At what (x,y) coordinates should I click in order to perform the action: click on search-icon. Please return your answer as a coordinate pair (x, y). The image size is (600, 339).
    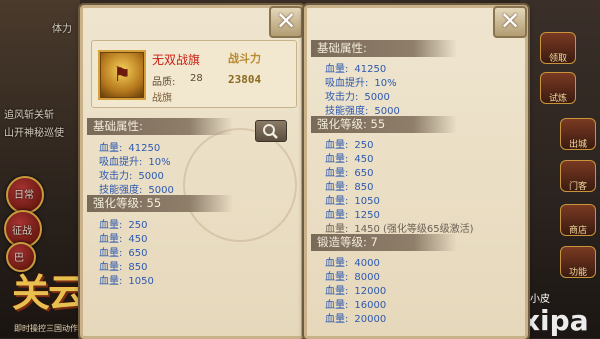
    Looking at the image, I should click on (270, 131).